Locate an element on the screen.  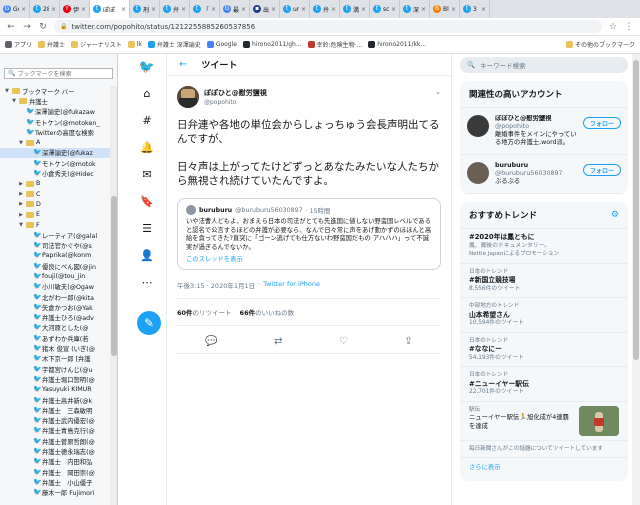
bookmark-item: 🐦 弁護士 岡田崇(@ is located at coordinates (55, 472).